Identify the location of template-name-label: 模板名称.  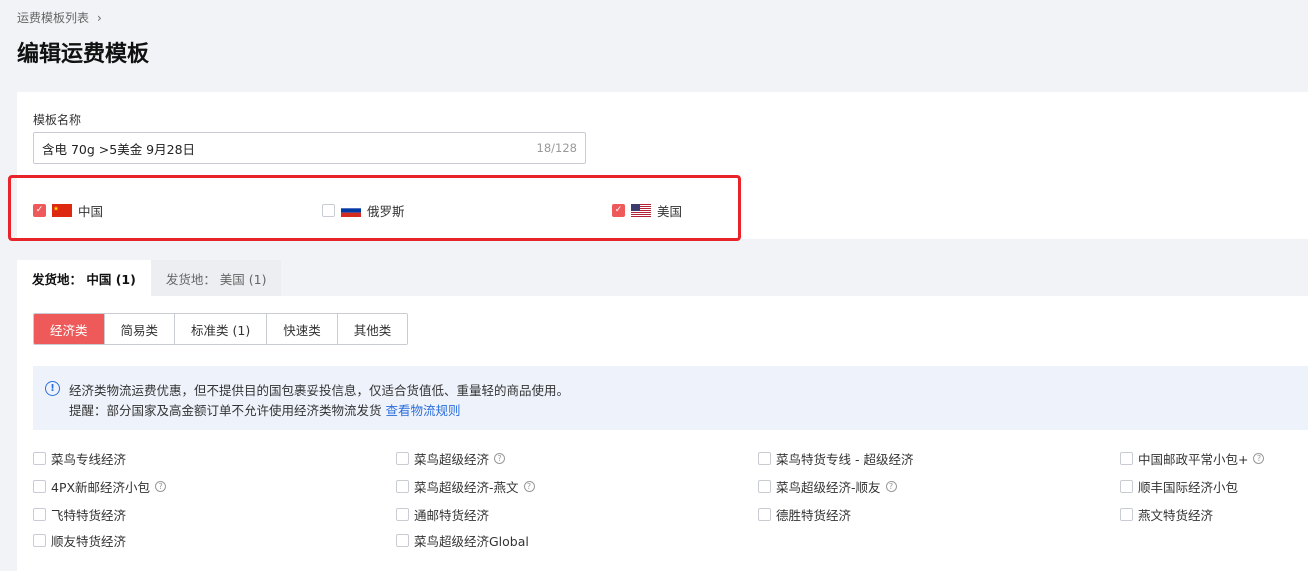
(57, 120).